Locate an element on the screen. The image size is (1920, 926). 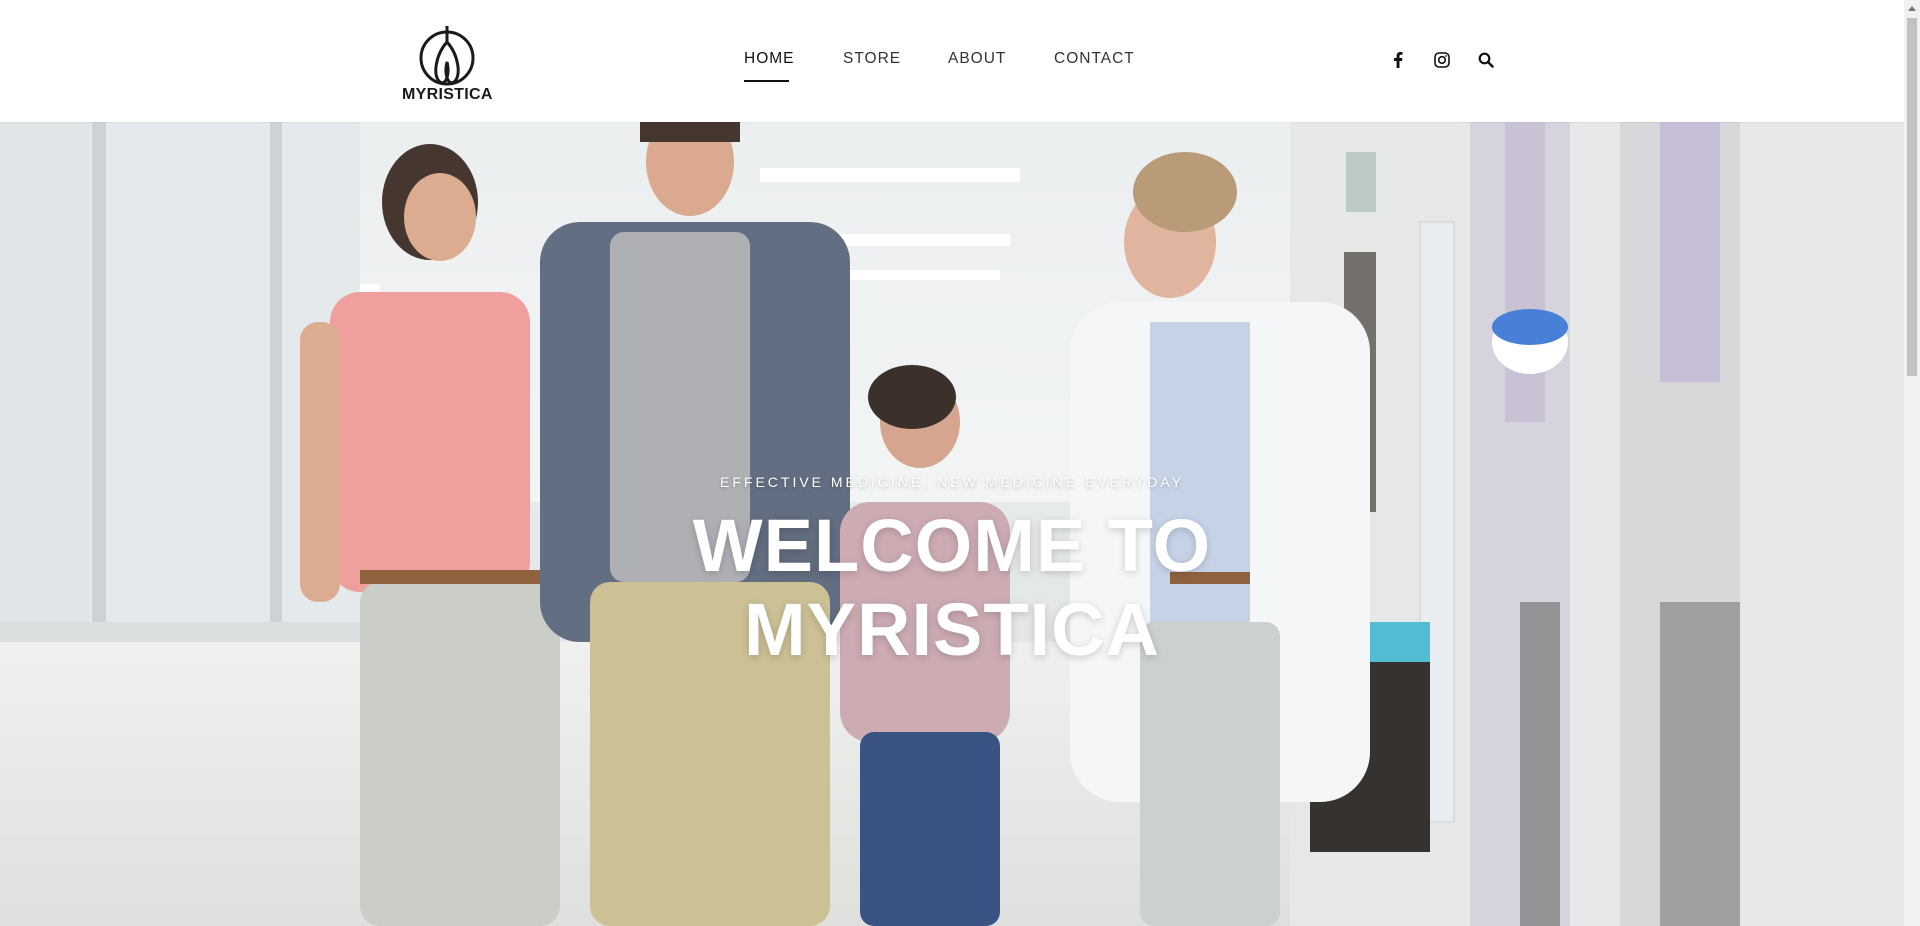
myristica-logo-icon is located at coordinates (447, 56).